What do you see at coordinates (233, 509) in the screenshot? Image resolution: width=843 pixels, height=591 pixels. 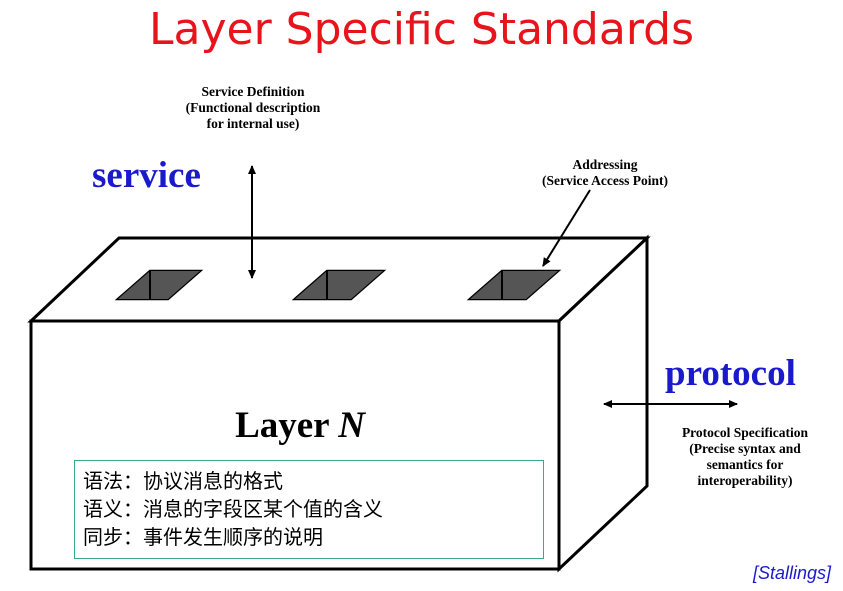 I see `note-semantics: 语义：消息的字段区某个值的含义` at bounding box center [233, 509].